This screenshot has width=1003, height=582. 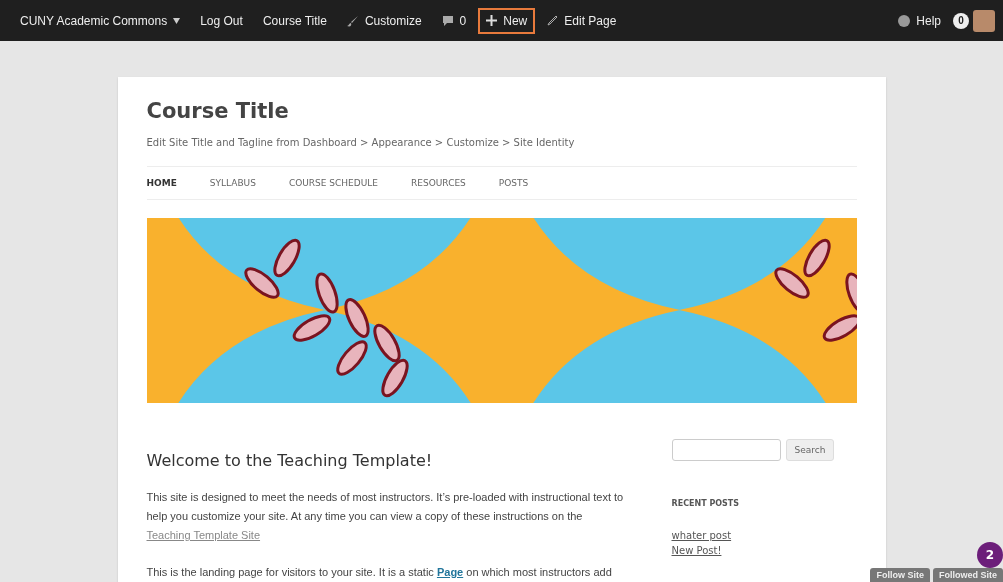 What do you see at coordinates (203, 535) in the screenshot?
I see `text-link: Teaching Template Site` at bounding box center [203, 535].